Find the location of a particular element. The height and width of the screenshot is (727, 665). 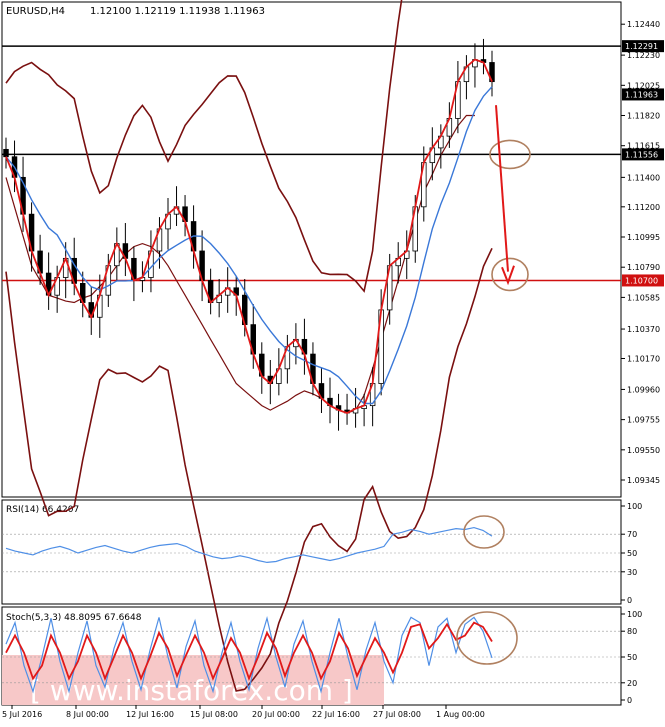

level-tag-label: 1.12291 is located at coordinates (641, 46).